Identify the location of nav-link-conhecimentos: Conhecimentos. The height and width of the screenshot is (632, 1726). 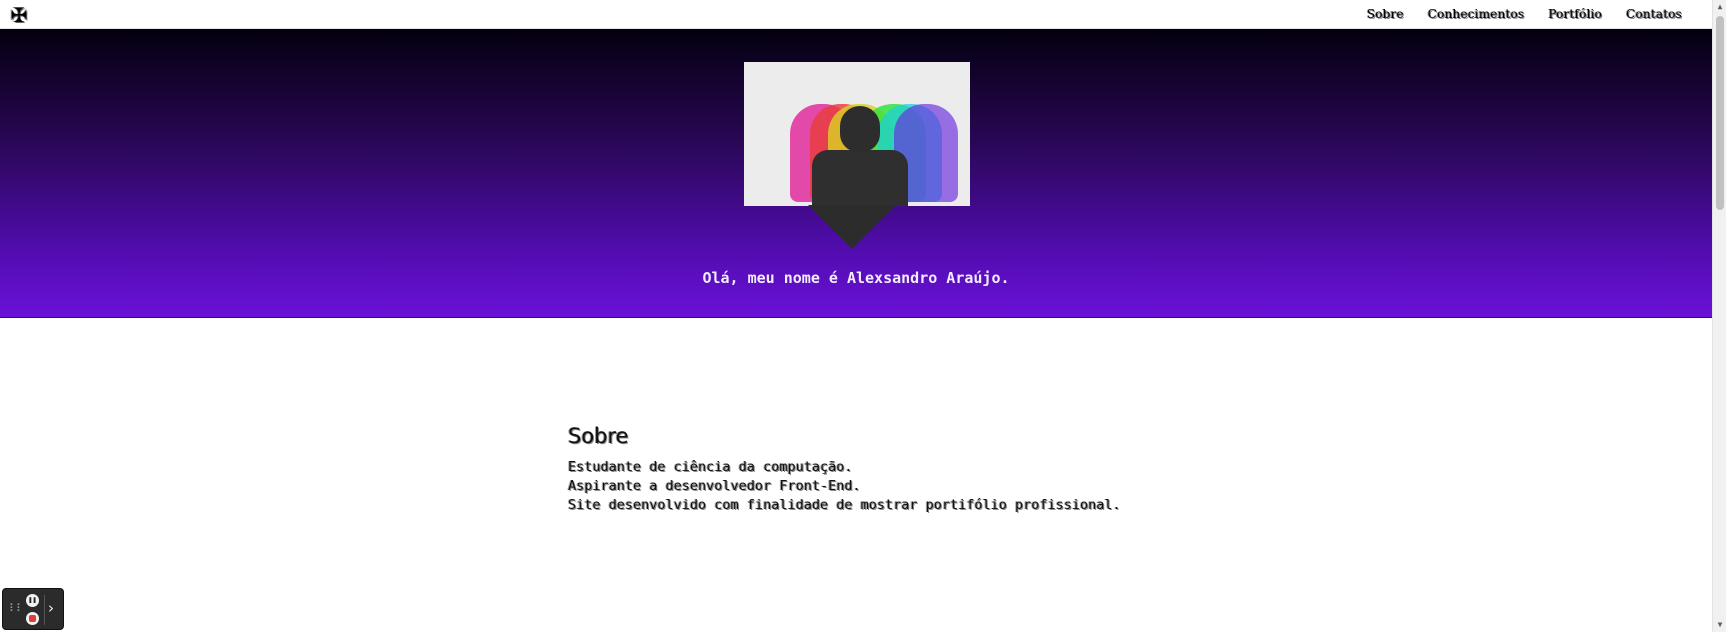
(1476, 14).